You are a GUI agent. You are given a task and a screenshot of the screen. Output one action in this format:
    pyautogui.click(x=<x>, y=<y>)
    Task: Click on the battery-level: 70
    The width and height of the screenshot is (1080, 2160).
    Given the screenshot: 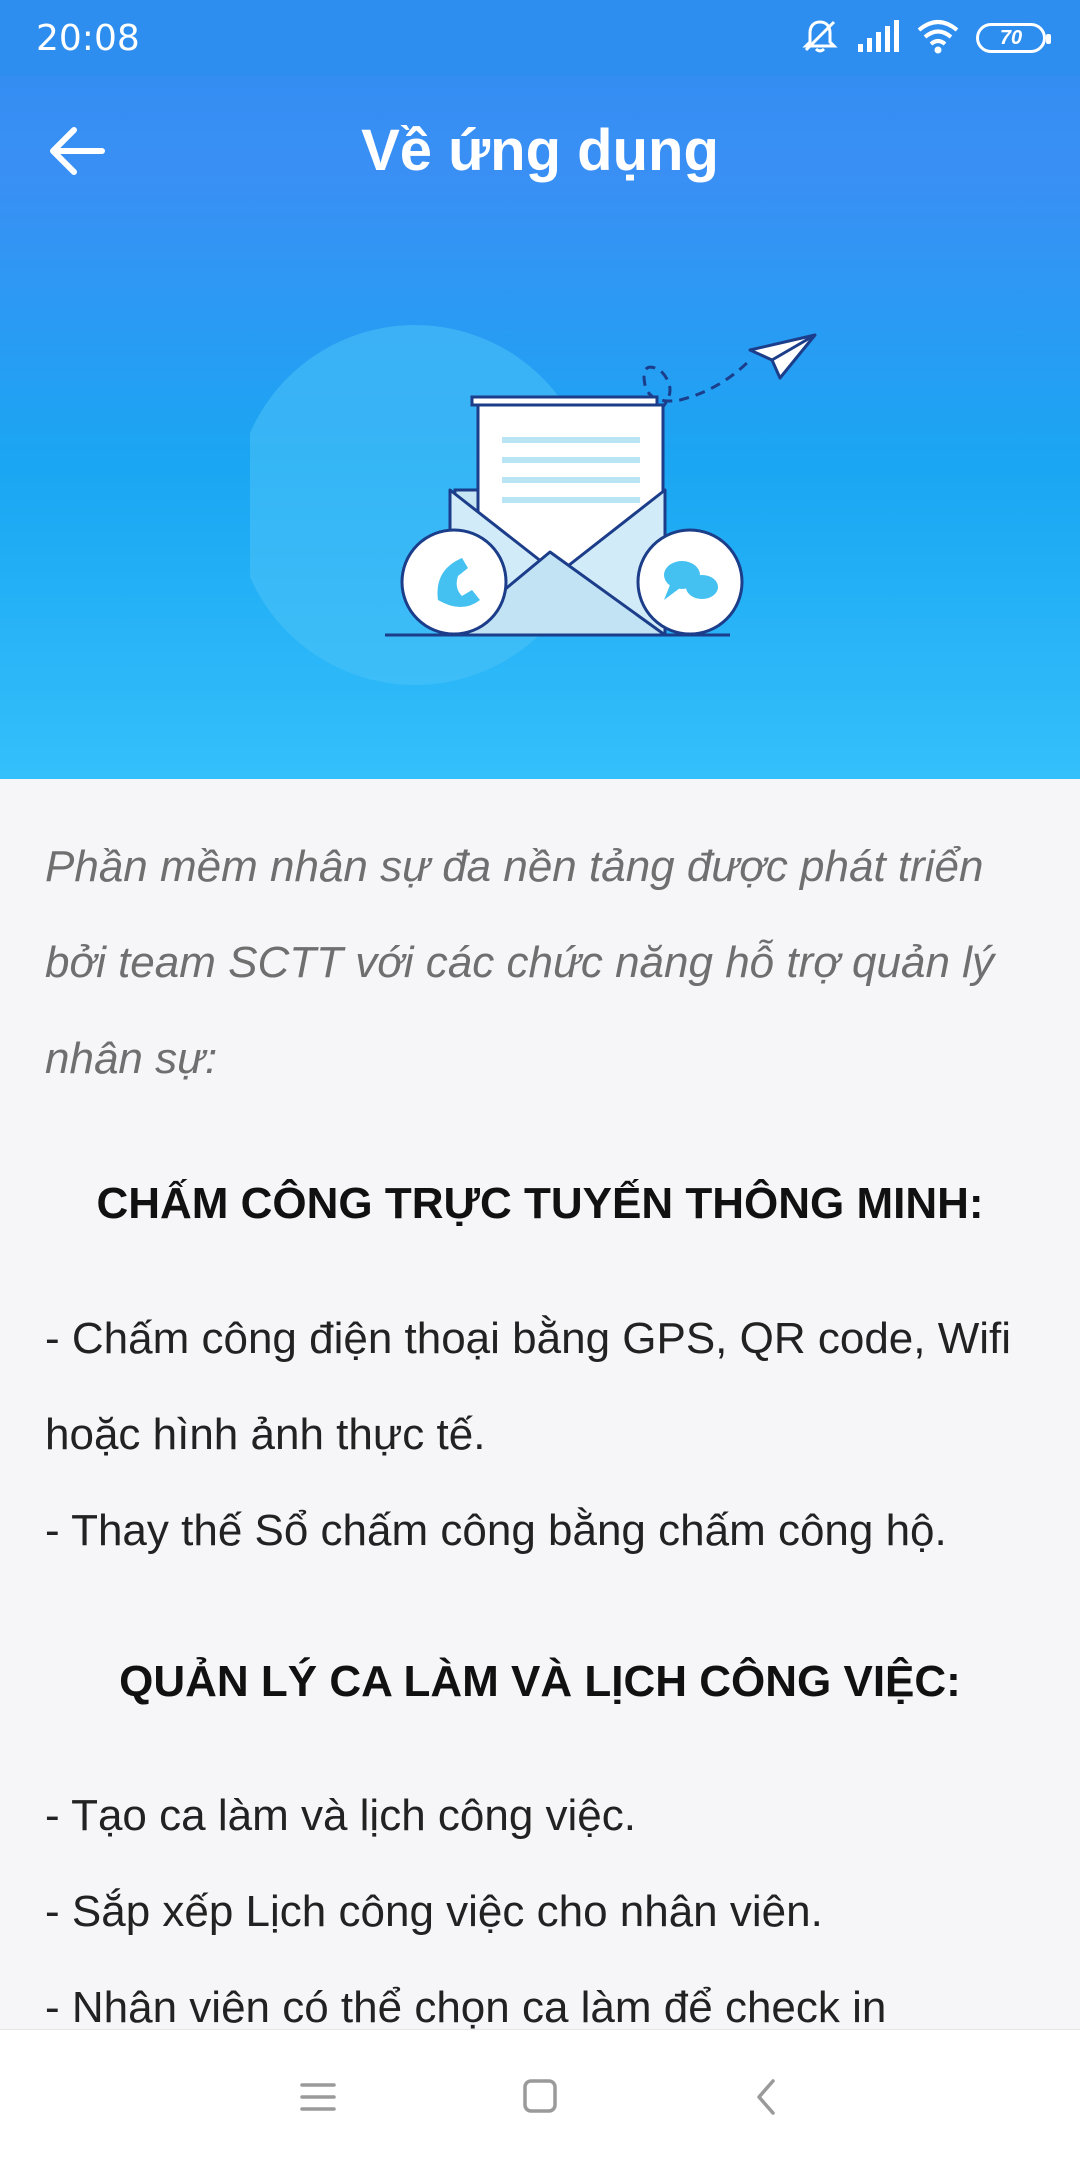 What is the action you would take?
    pyautogui.click(x=1011, y=37)
    